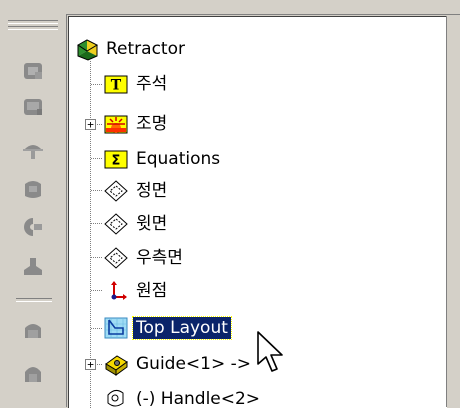 The width and height of the screenshot is (460, 408). I want to click on tree-item-origin: 원점, so click(136, 291).